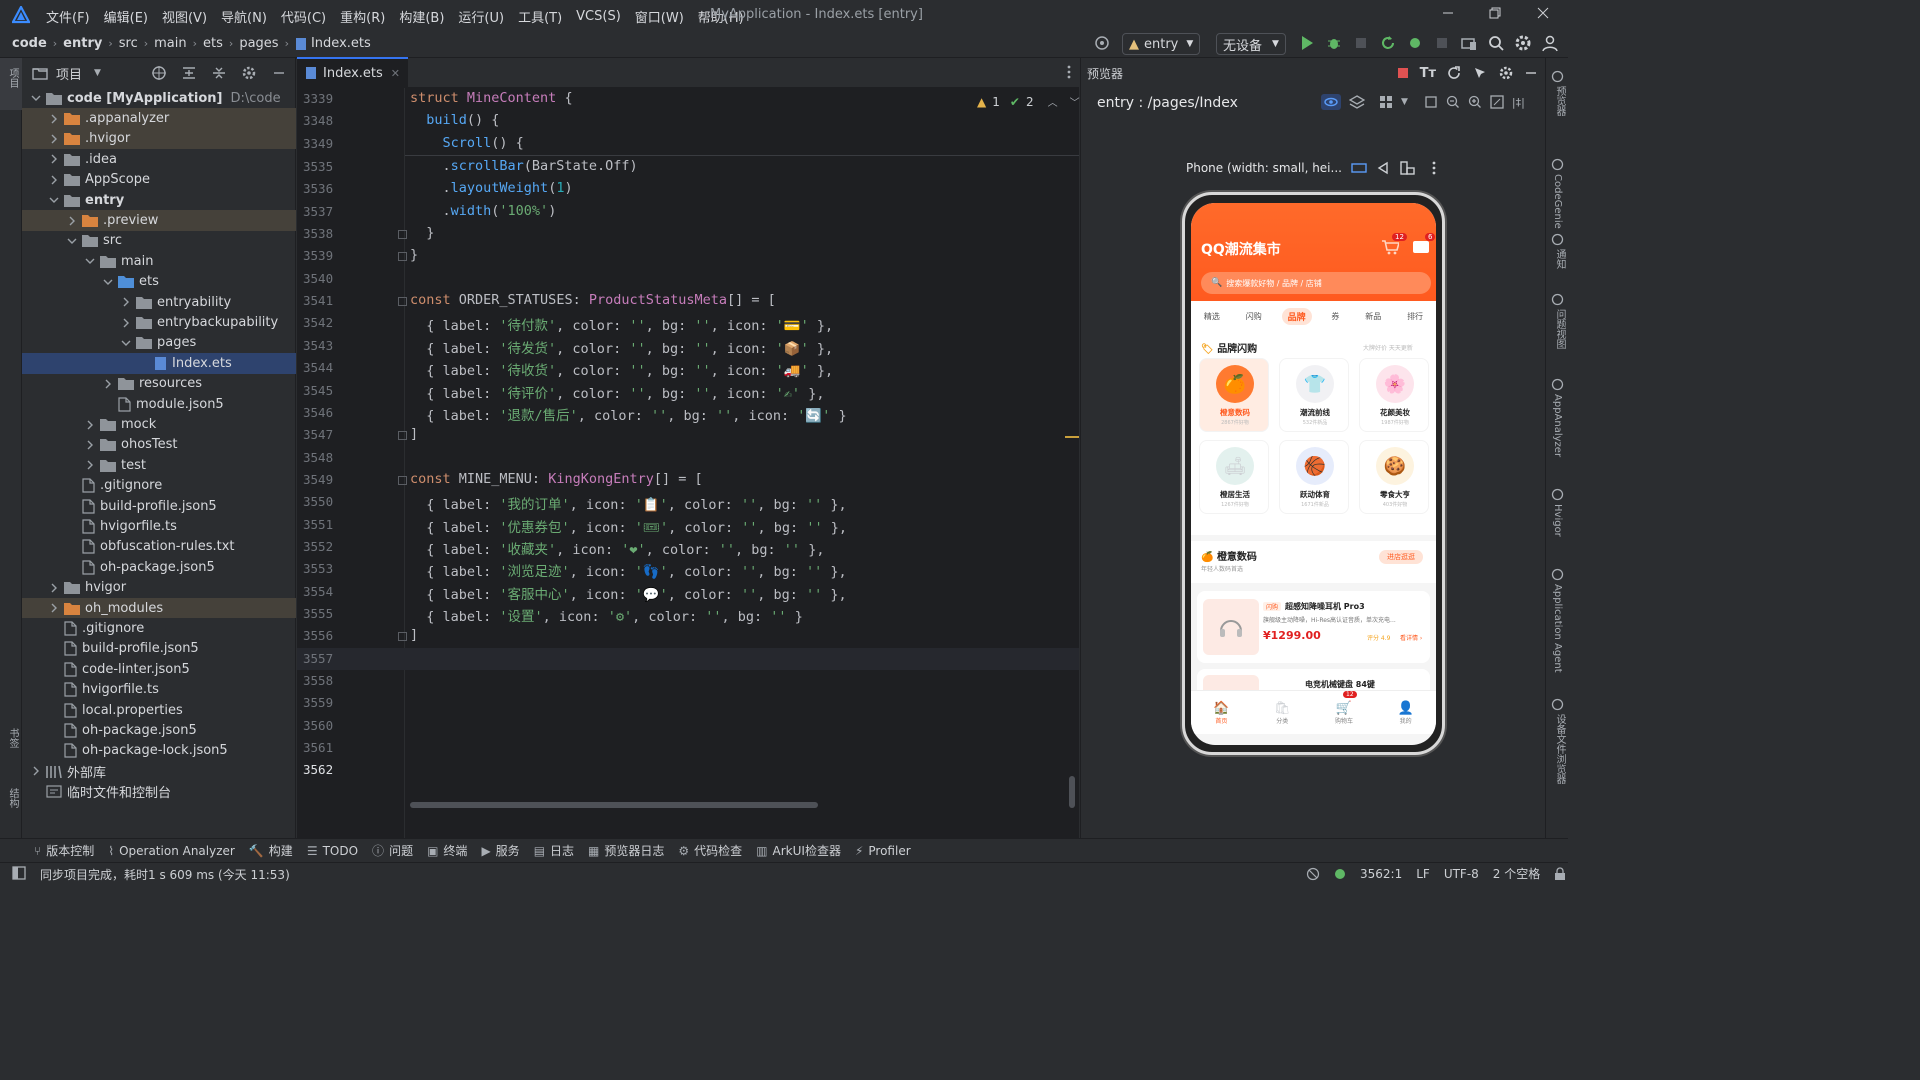 Image resolution: width=1920 pixels, height=1080 pixels. What do you see at coordinates (1531, 73) in the screenshot?
I see `hide-panel-icon` at bounding box center [1531, 73].